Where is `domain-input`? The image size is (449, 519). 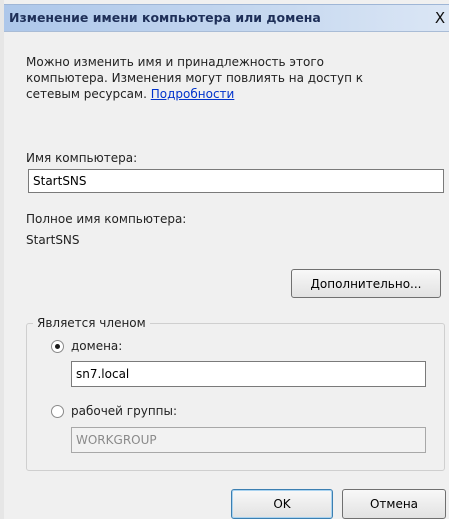
domain-input is located at coordinates (248, 374).